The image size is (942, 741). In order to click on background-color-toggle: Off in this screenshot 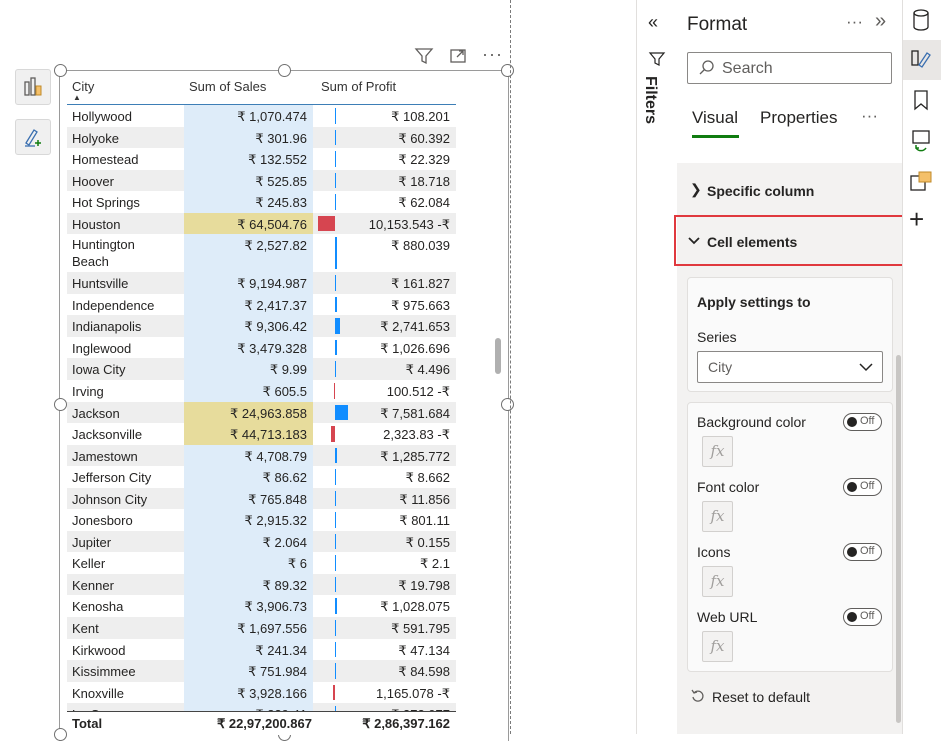, I will do `click(862, 422)`.